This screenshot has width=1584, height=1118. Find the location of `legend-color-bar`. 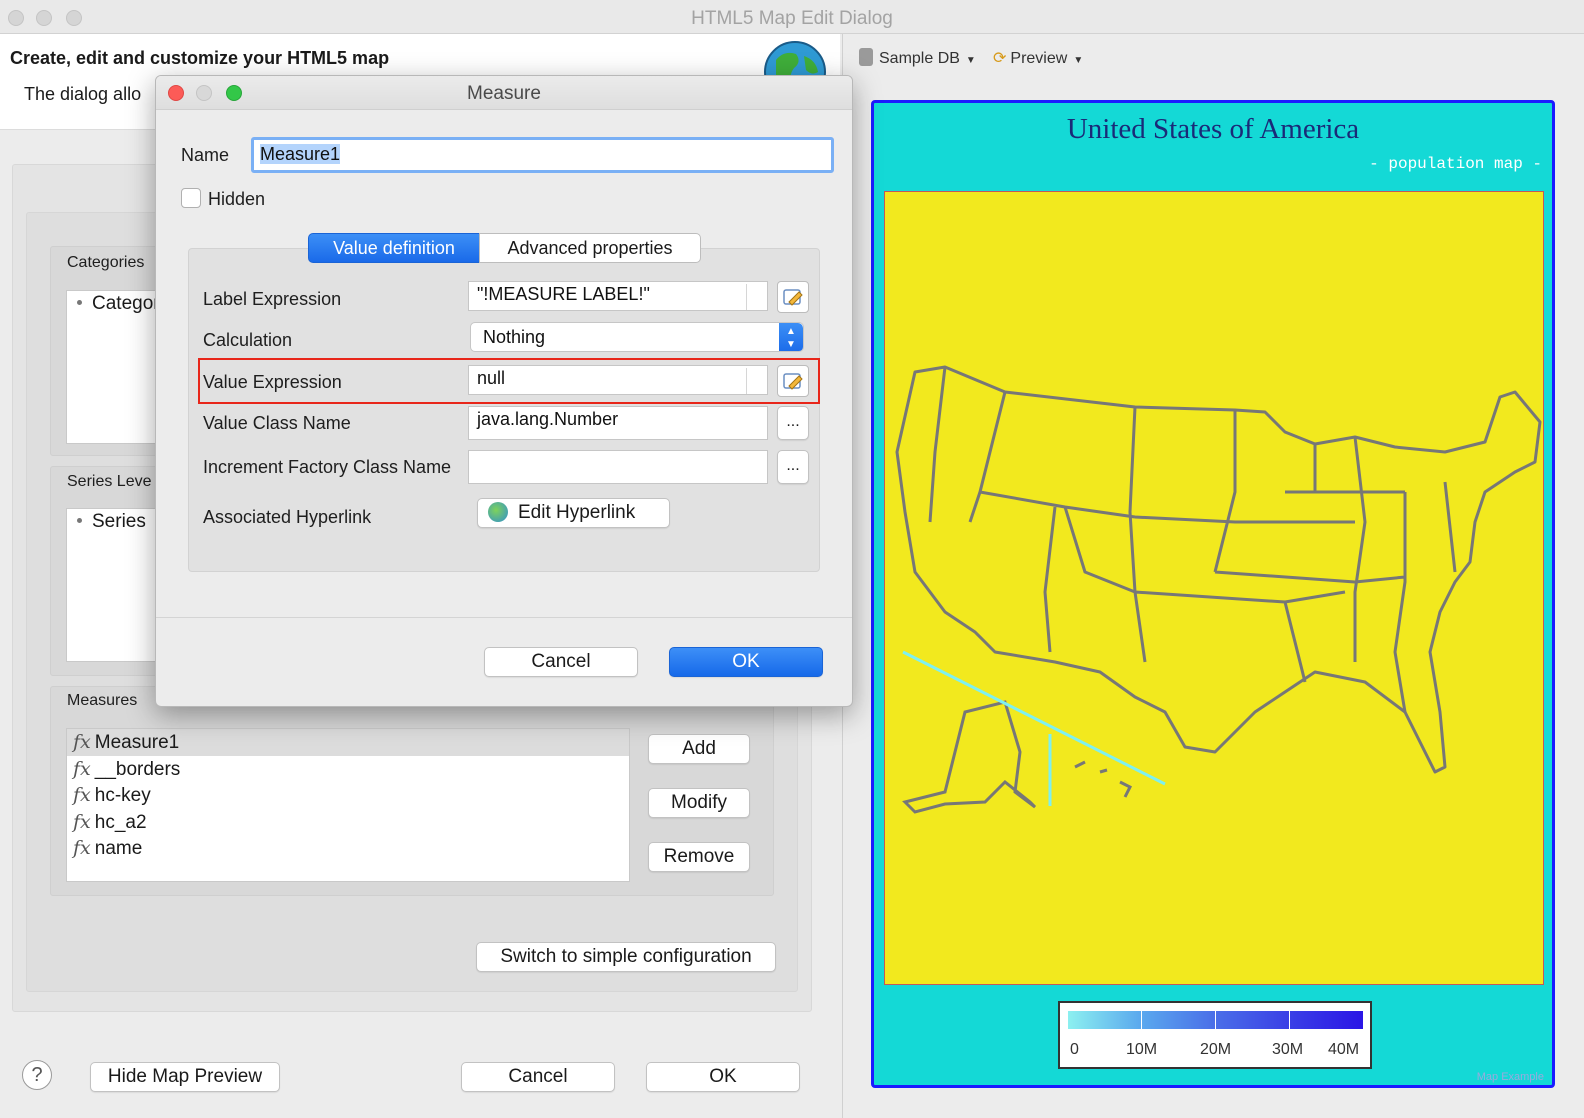

legend-color-bar is located at coordinates (1216, 1020).